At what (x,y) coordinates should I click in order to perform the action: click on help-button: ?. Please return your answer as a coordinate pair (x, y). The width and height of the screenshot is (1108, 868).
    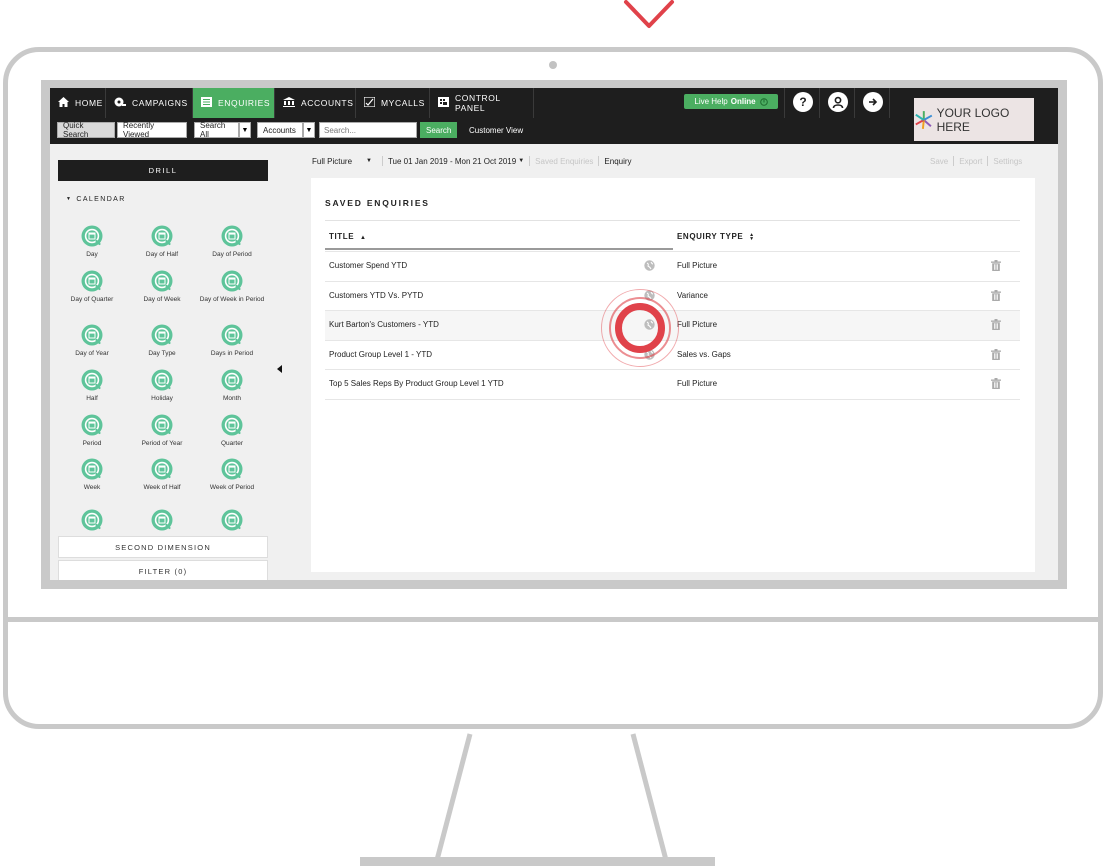
    Looking at the image, I should click on (803, 102).